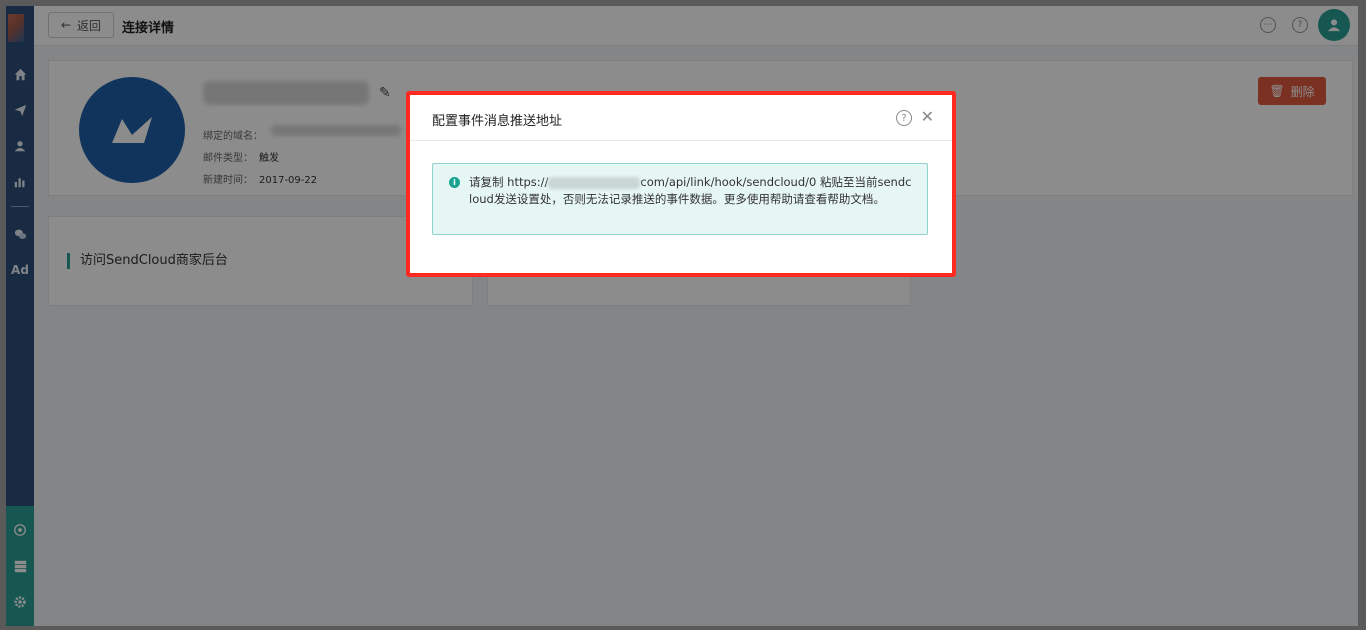 This screenshot has width=1366, height=630. Describe the element at coordinates (497, 121) in the screenshot. I see `modal-title: 配置事件消息推送地址` at that location.